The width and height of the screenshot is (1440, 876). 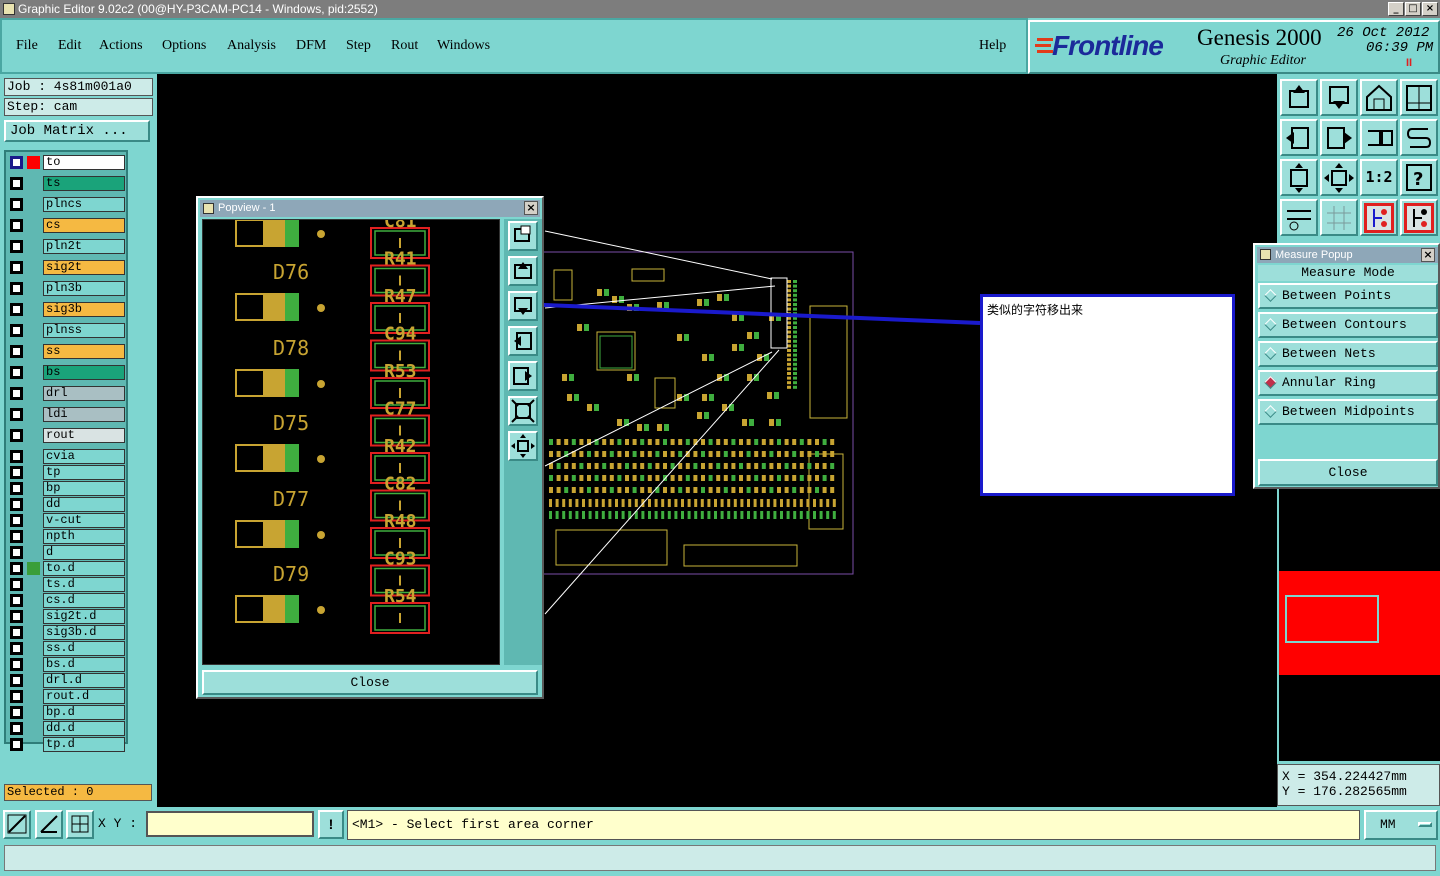 I want to click on layer-row-cvia: cvia, so click(x=66, y=456).